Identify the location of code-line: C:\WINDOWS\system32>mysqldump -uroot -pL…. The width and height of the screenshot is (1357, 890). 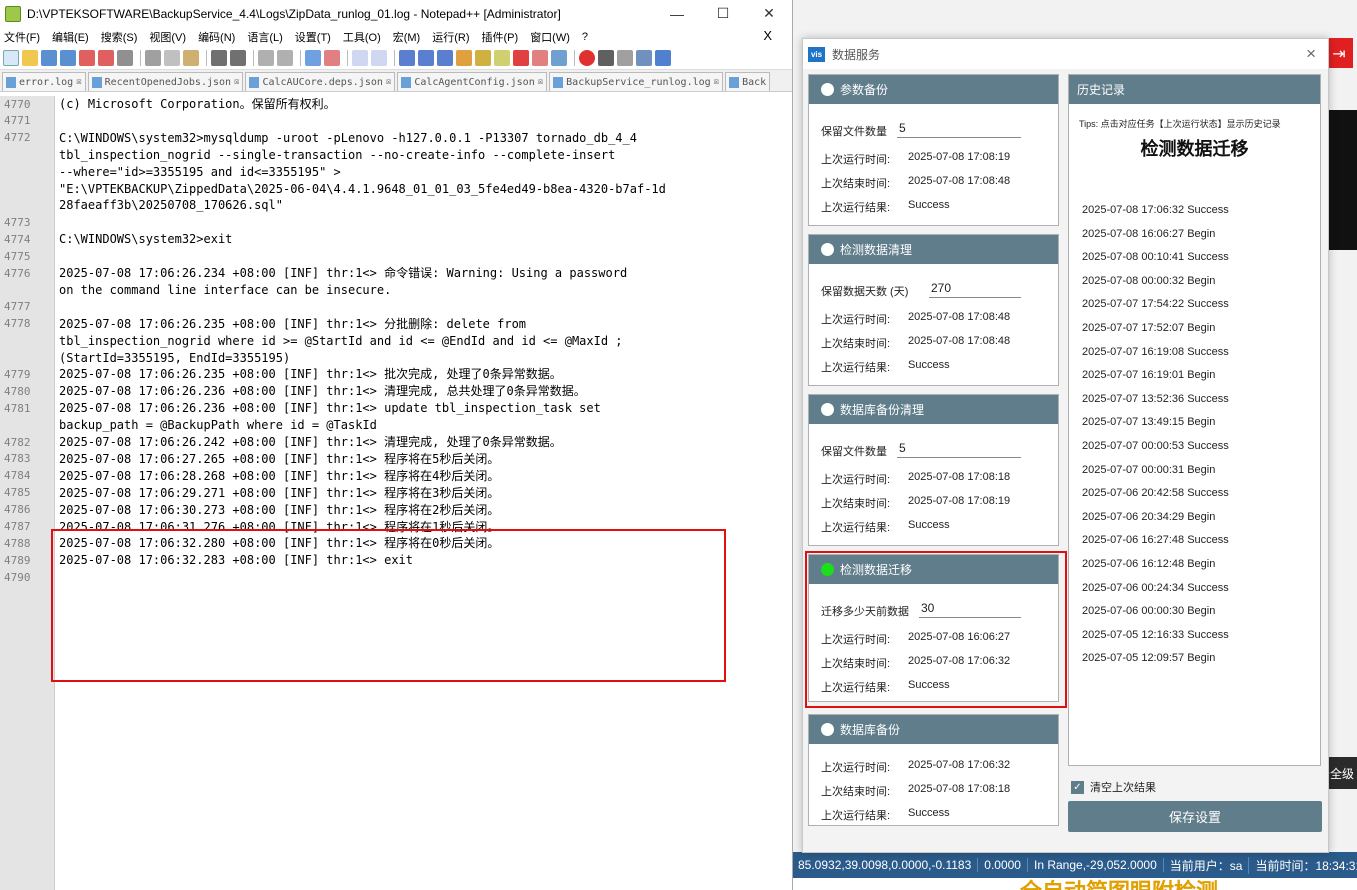
(348, 137).